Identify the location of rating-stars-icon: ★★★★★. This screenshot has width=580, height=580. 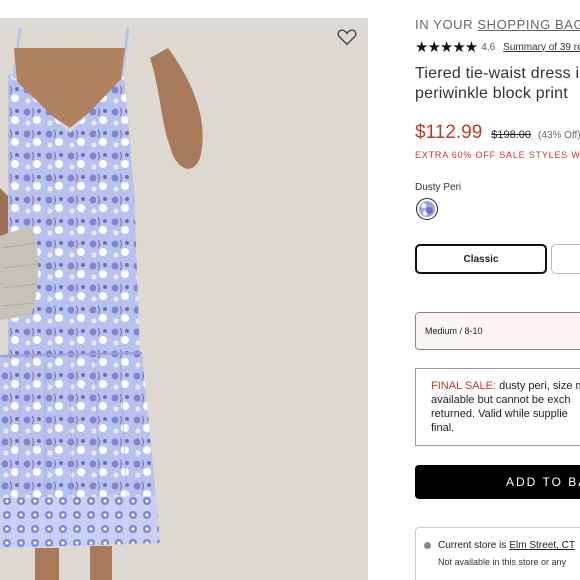
(446, 47).